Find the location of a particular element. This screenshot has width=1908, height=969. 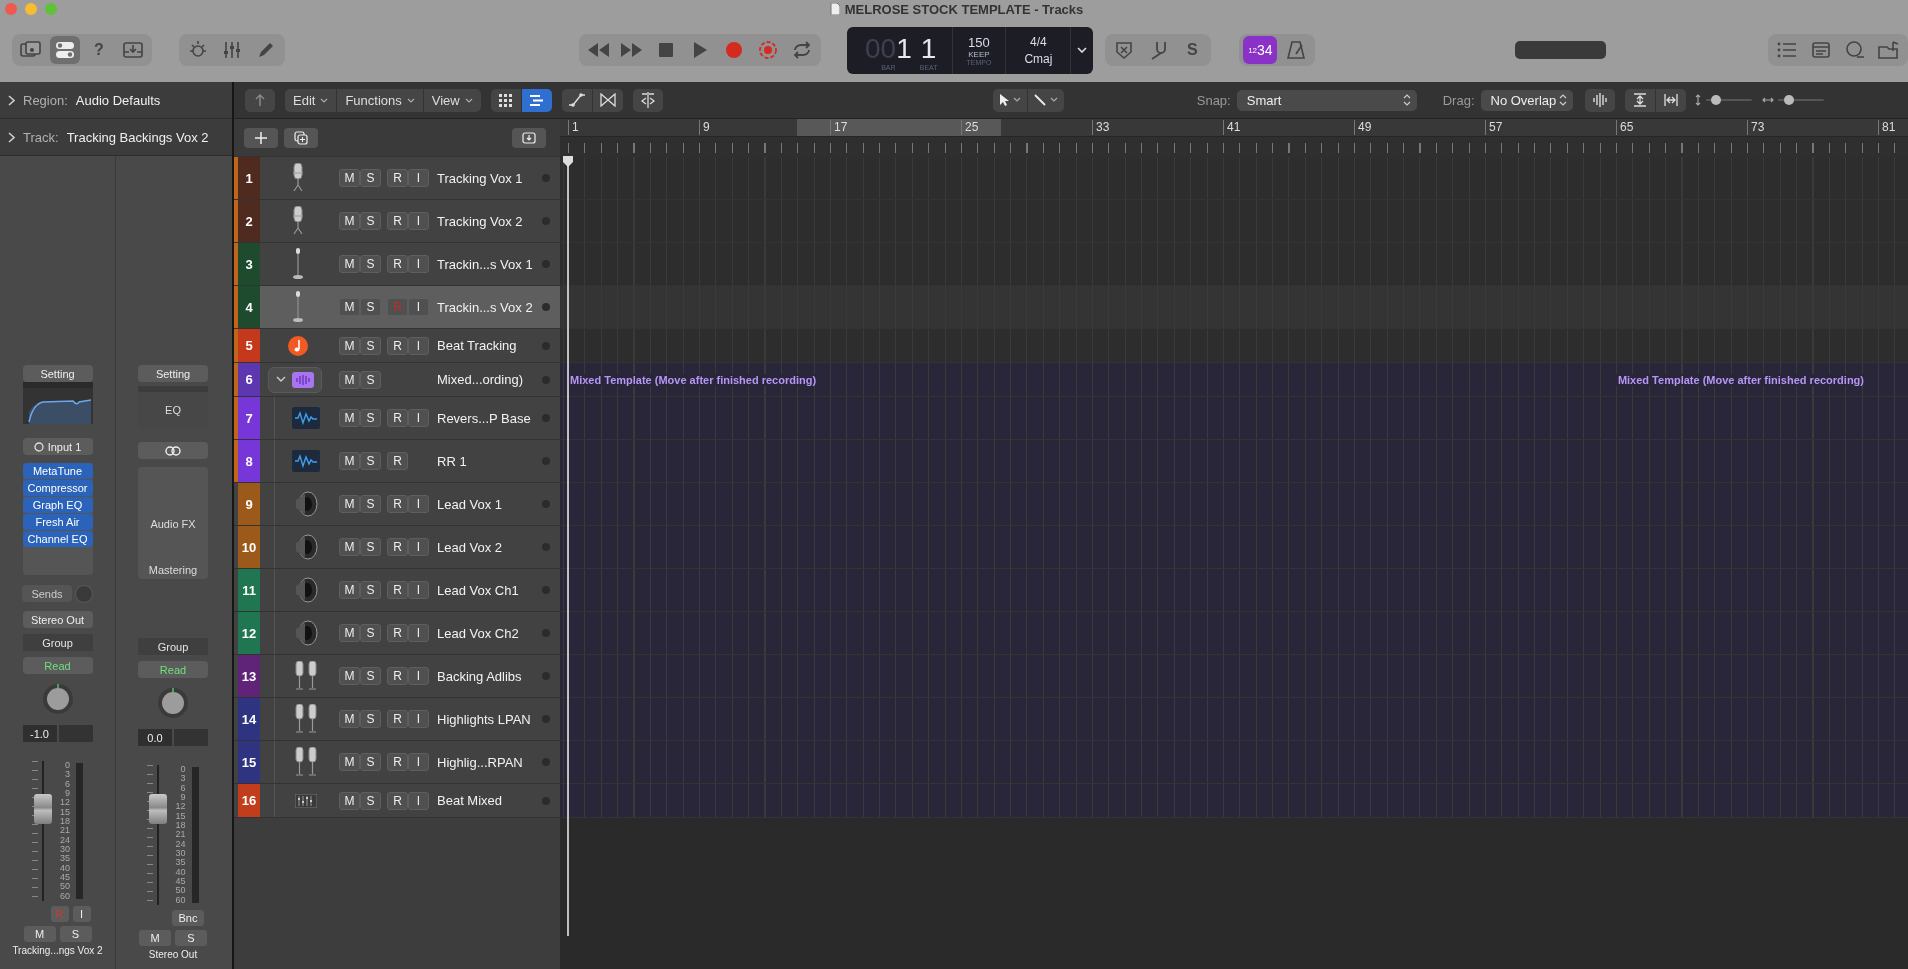

output-button: Stereo Out is located at coordinates (57, 619).